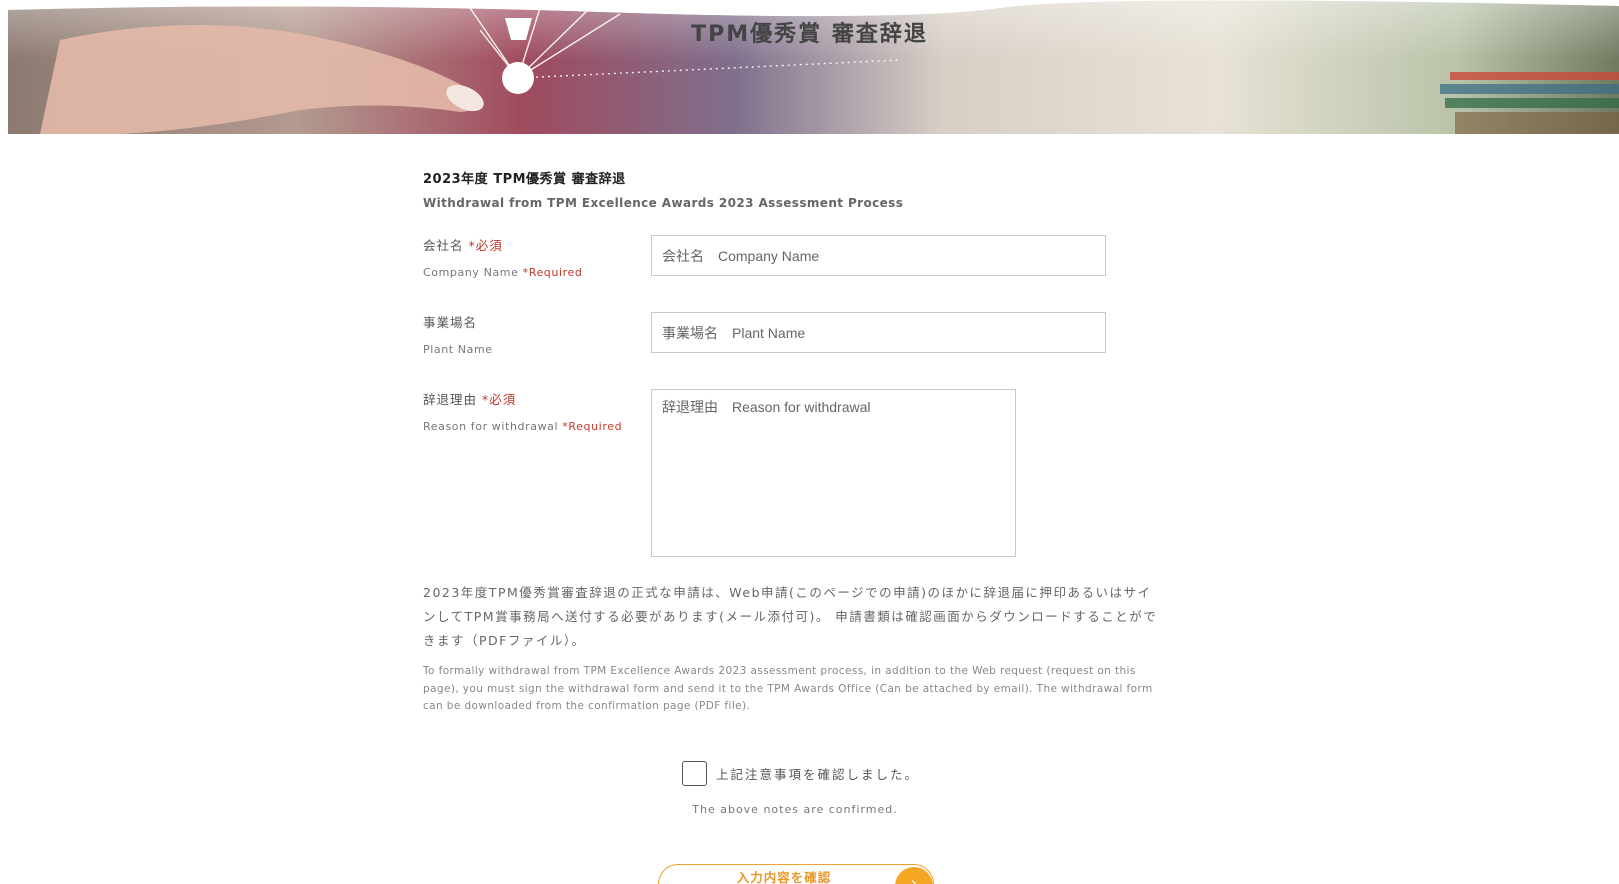 This screenshot has height=884, width=1619. I want to click on company-name-row: 会社名 *必須 Company Name *Required, so click(793, 257).